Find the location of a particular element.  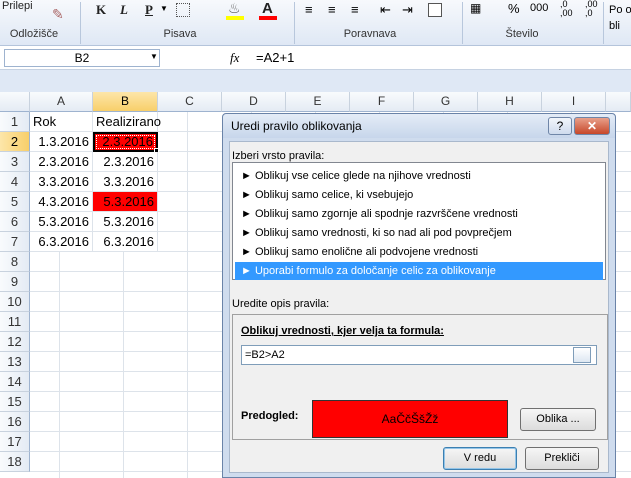

align-left-icon: ≡ is located at coordinates (309, 9).